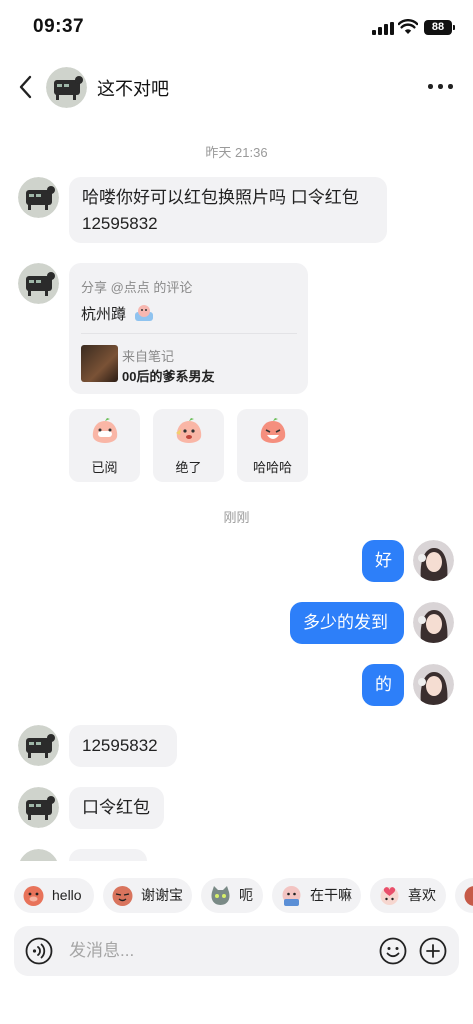  Describe the element at coordinates (188, 445) in the screenshot. I see `reaction-card: 绝了` at that location.